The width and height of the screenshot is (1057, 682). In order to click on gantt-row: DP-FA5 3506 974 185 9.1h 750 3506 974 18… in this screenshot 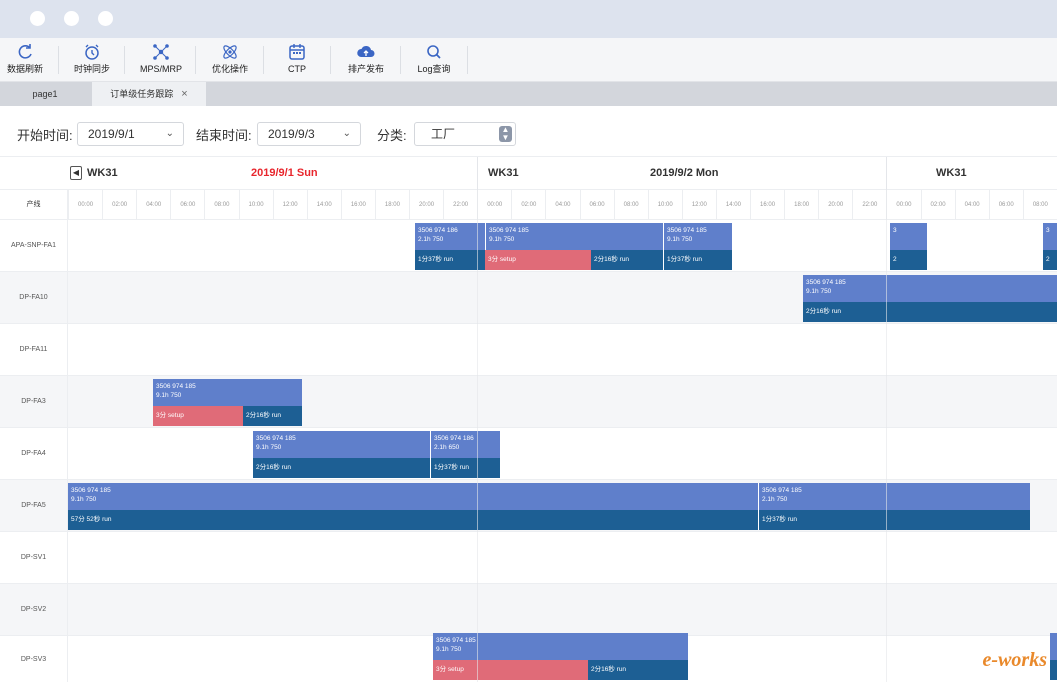, I will do `click(528, 506)`.